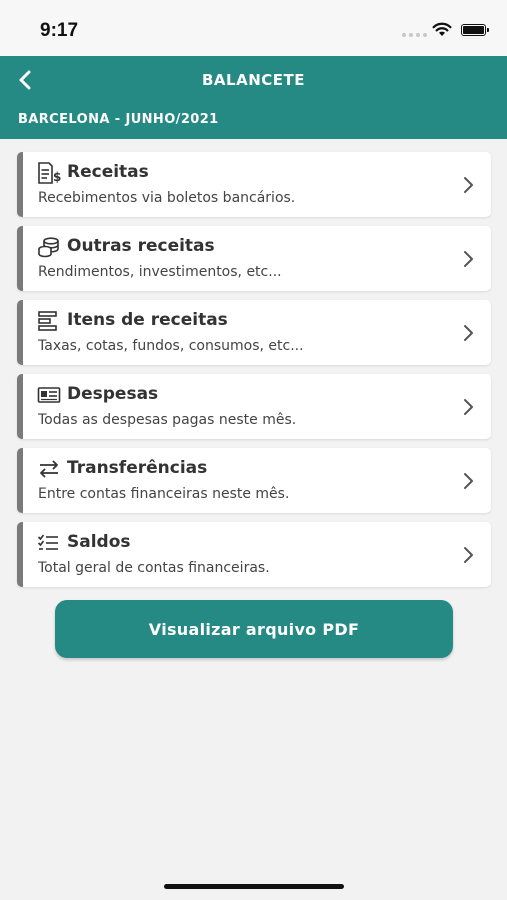 The image size is (507, 900). What do you see at coordinates (253, 80) in the screenshot?
I see `page-title: BALANCETE` at bounding box center [253, 80].